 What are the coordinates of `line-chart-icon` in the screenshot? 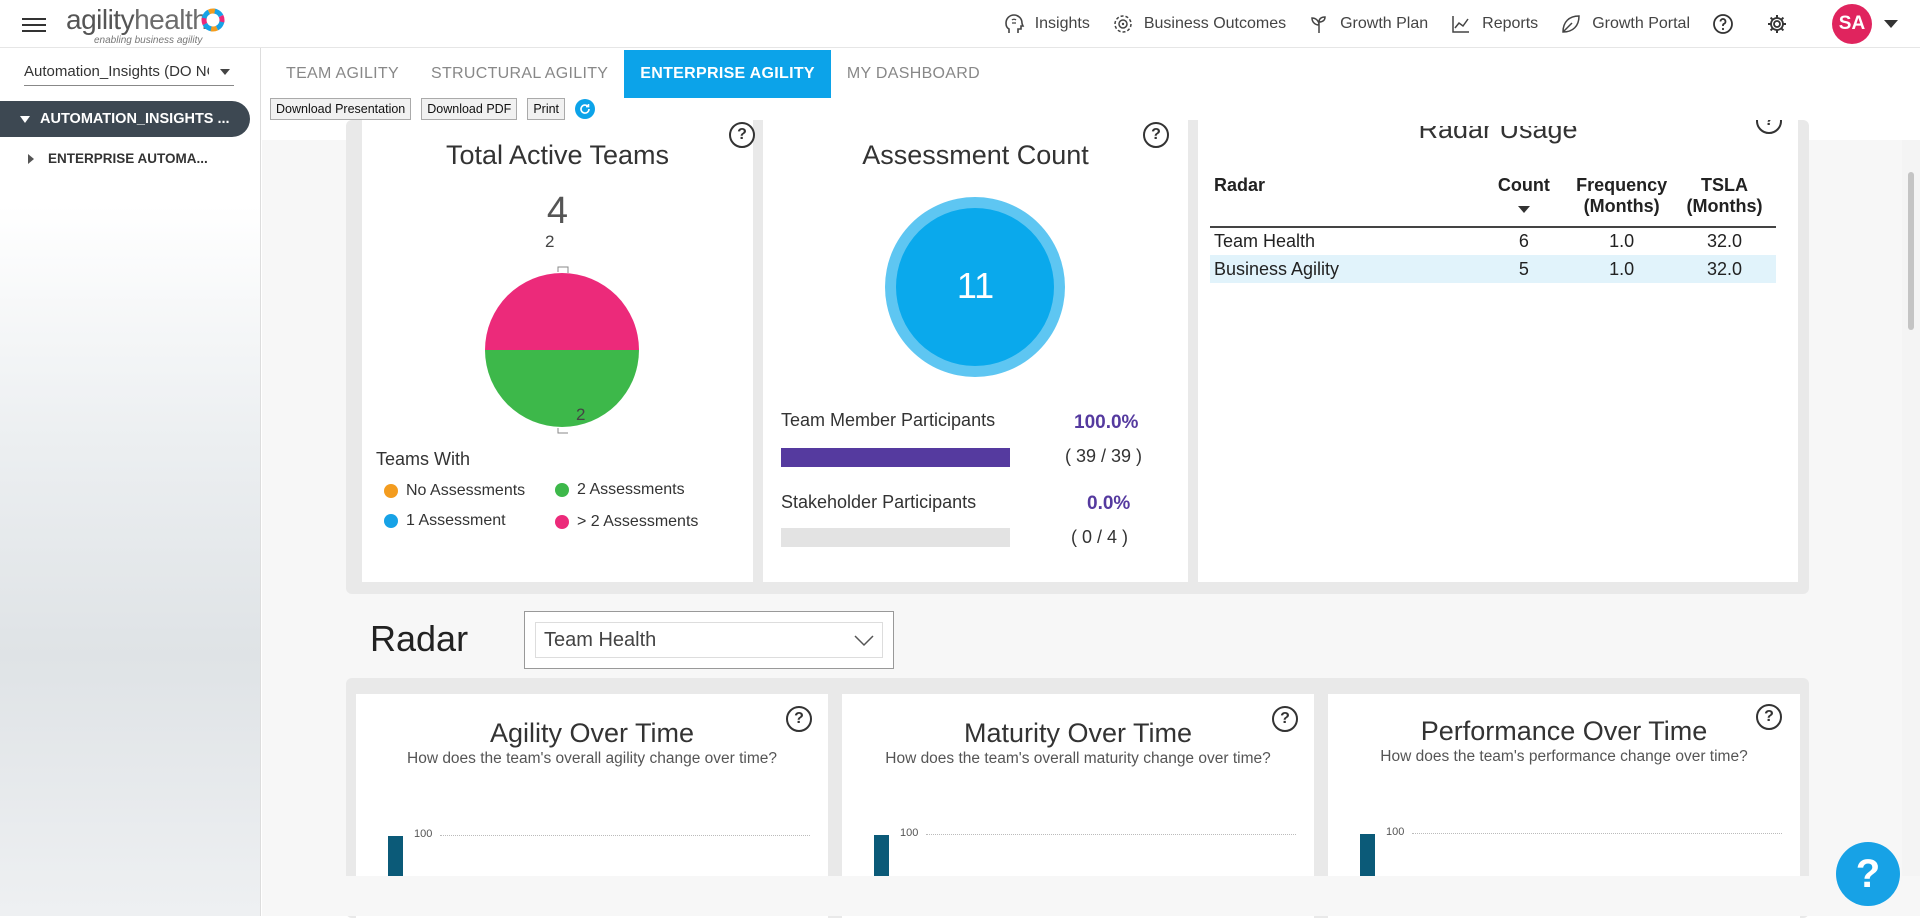 It's located at (1461, 24).